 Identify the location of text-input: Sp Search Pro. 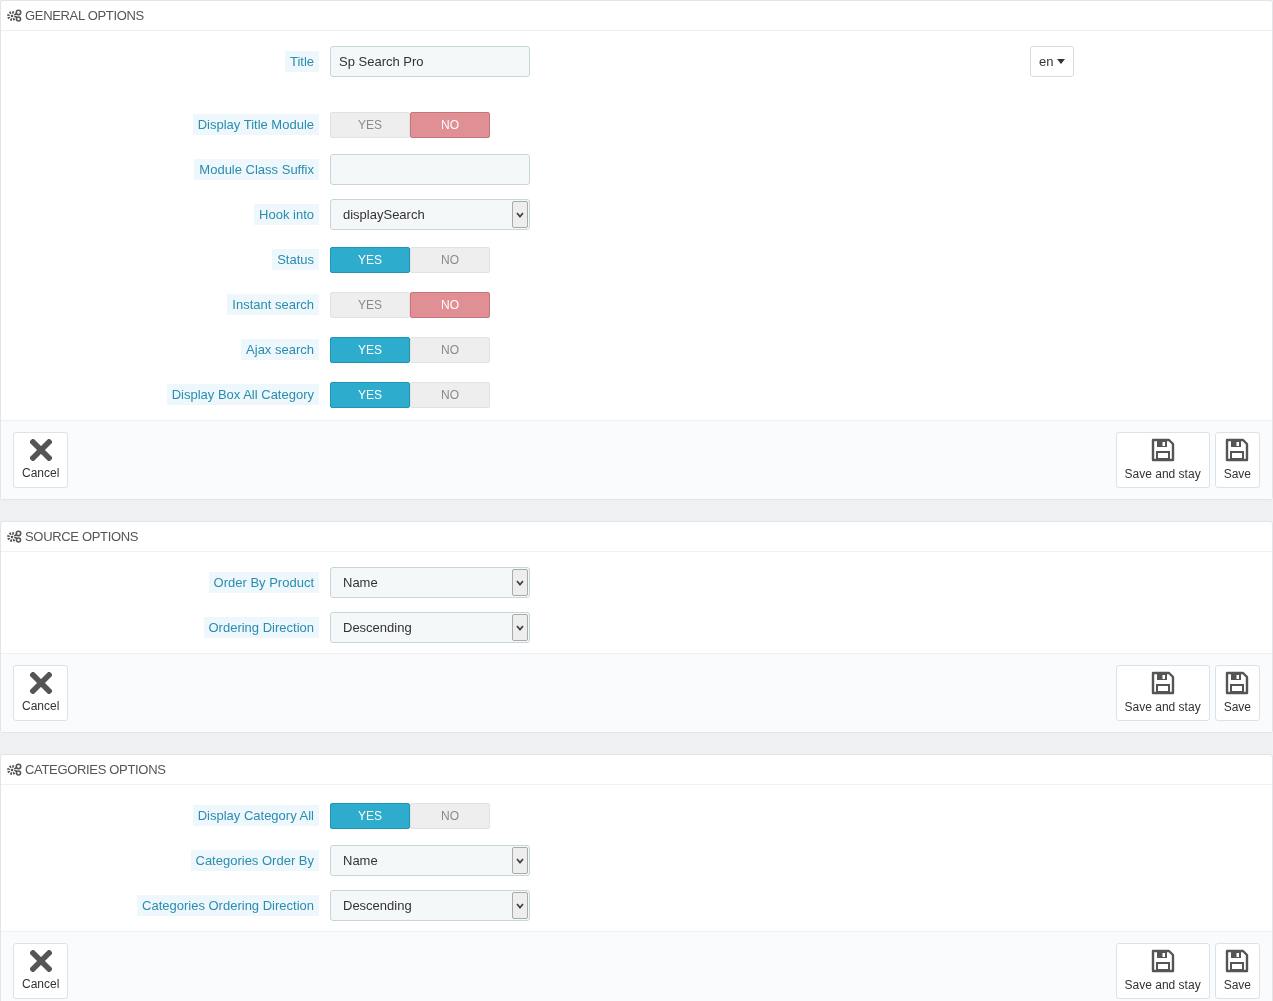
(430, 61).